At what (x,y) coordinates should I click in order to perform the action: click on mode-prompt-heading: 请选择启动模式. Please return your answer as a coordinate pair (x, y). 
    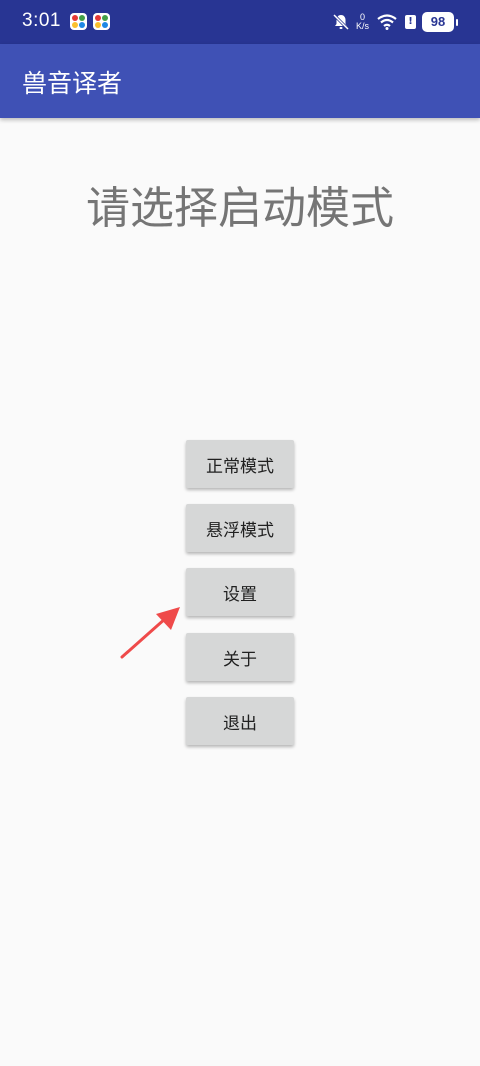
    Looking at the image, I should click on (240, 208).